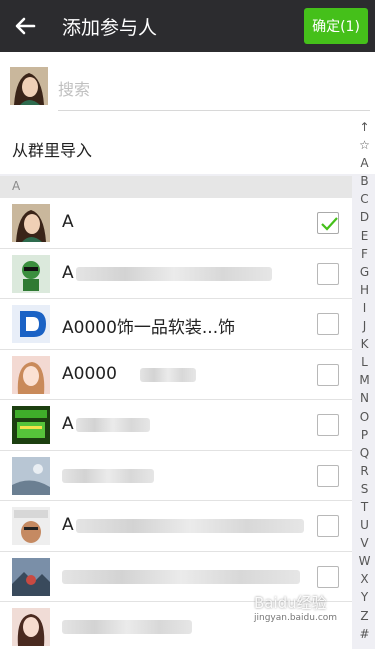  What do you see at coordinates (364, 398) in the screenshot?
I see `index-letter: N` at bounding box center [364, 398].